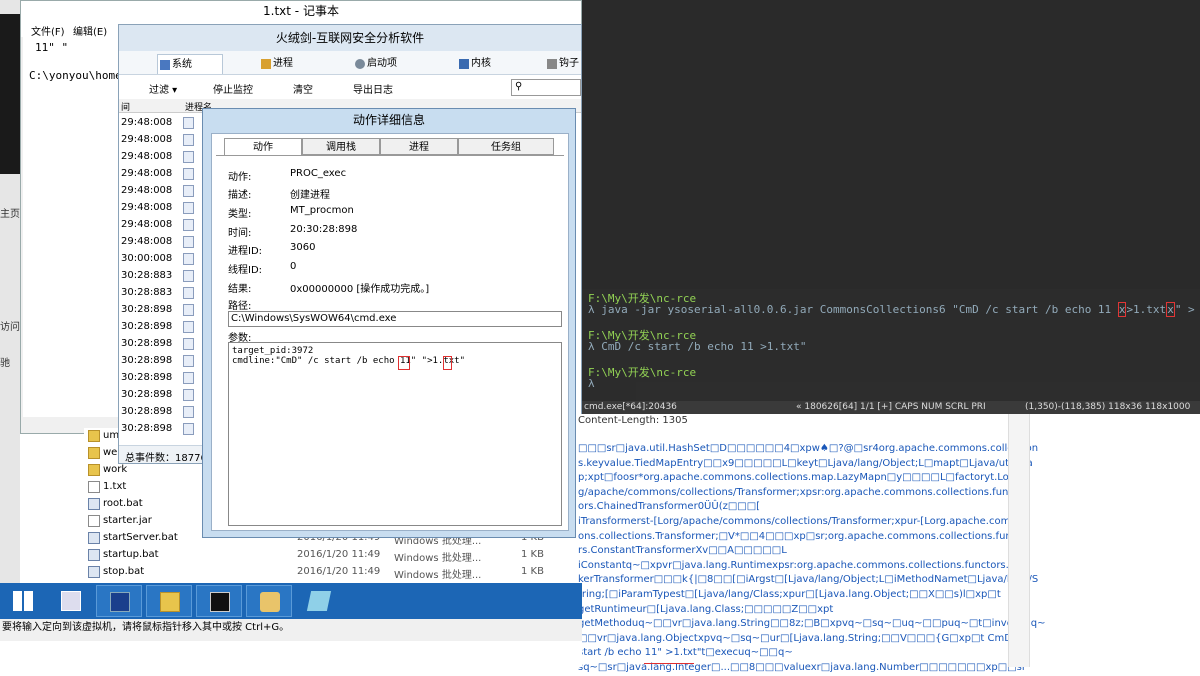 The height and width of the screenshot is (676, 1200). What do you see at coordinates (1146, 309) in the screenshot?
I see `term-cmd1-mid: >1.txt` at bounding box center [1146, 309].